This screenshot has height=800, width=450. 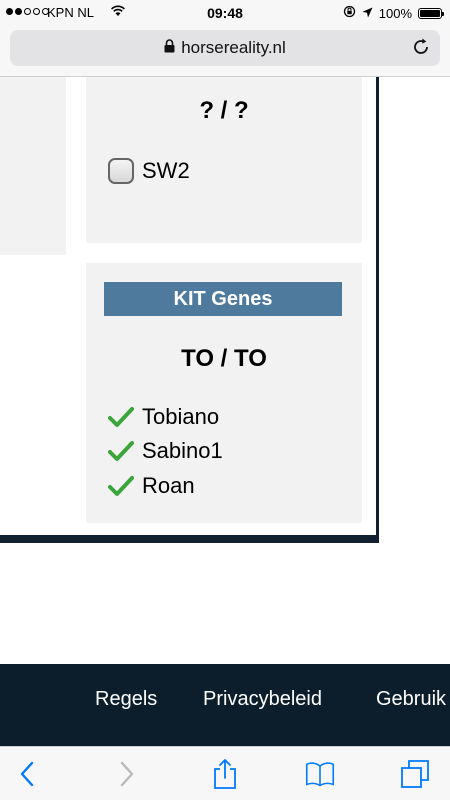 I want to click on gene-row-tobiano: Tobiano, so click(x=163, y=417).